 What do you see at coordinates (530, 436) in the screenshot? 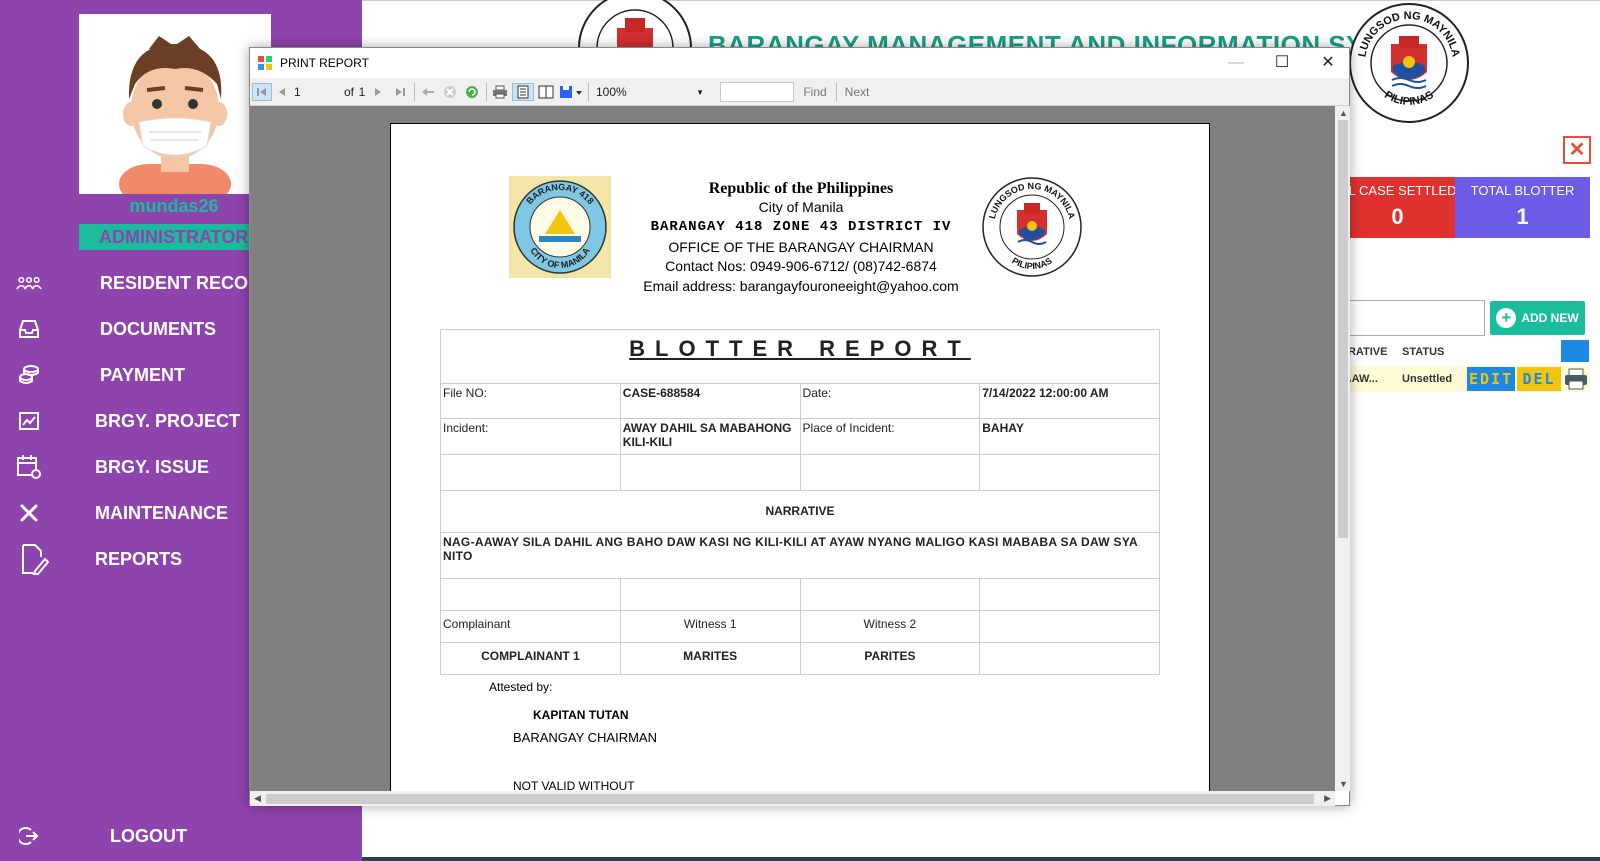
I see `incident-label: Incident:` at bounding box center [530, 436].